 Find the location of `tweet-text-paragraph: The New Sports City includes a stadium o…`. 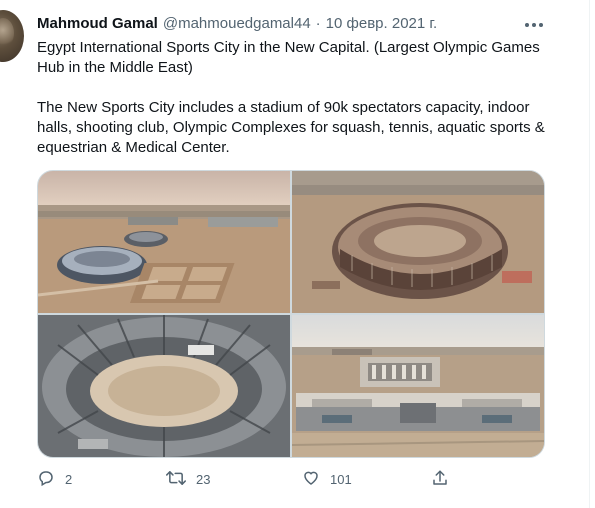

tweet-text-paragraph: The New Sports City includes a stadium o… is located at coordinates (291, 127).